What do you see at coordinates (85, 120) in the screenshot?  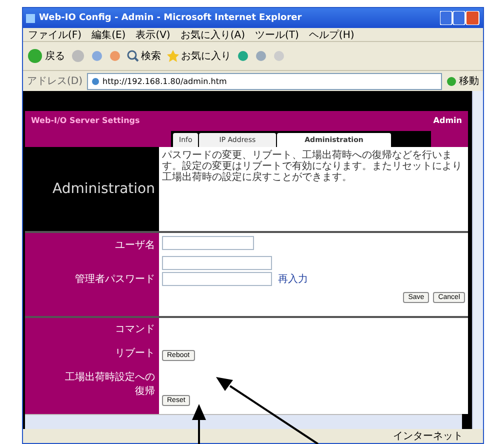 I see `header-title: Web-I/O Server Settings` at bounding box center [85, 120].